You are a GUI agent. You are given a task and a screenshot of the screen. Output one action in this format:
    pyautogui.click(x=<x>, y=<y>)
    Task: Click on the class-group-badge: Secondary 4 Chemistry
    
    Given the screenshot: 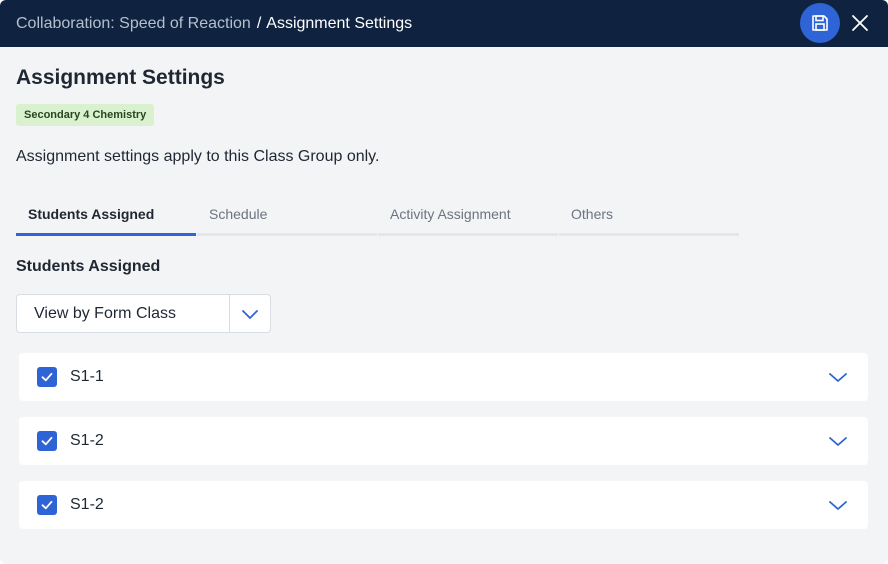 What is the action you would take?
    pyautogui.click(x=85, y=115)
    